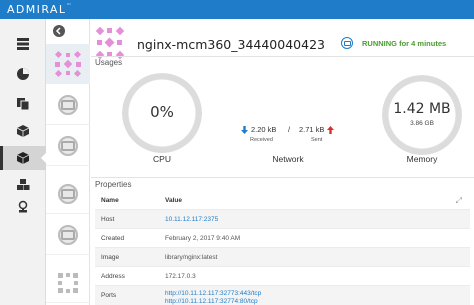 This screenshot has width=474, height=305. I want to click on cube-icon, so click(23, 158).